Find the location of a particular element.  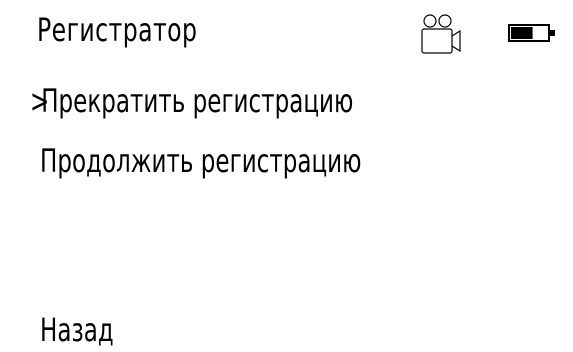

back-label: Назад is located at coordinates (77, 330).